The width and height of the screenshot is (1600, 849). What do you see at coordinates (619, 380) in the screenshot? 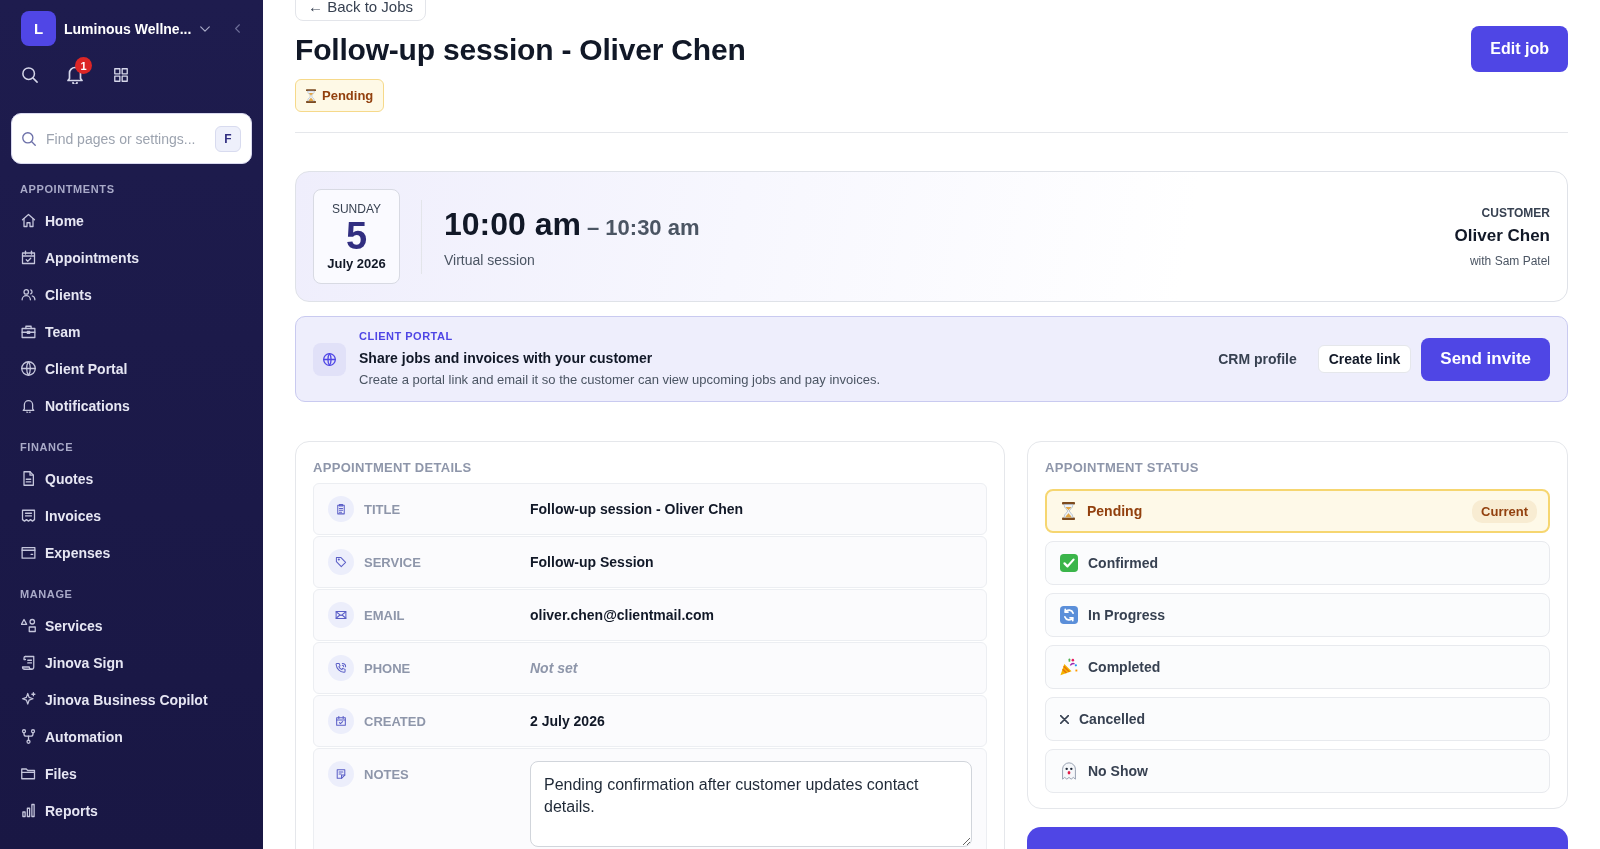
I see `portal-description: Create a portal link and email it so the customer can view upcoming jobs and pay invoices.` at bounding box center [619, 380].